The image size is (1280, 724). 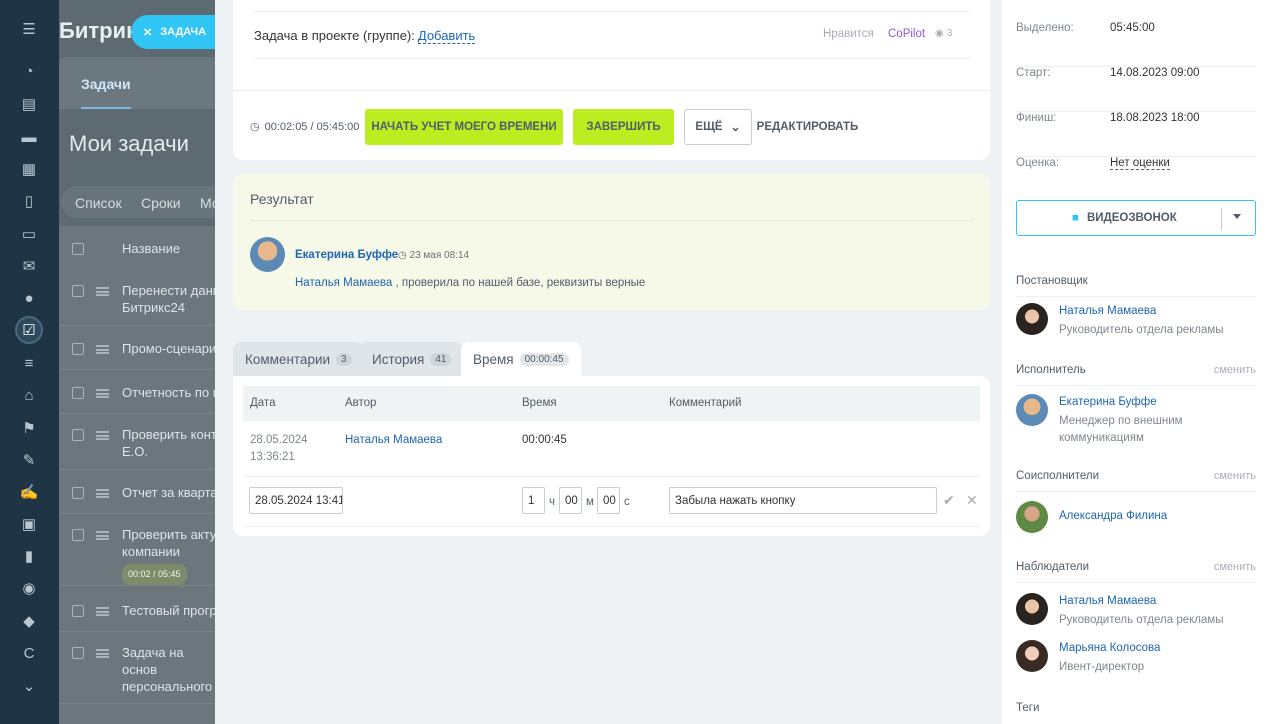 What do you see at coordinates (803, 500) in the screenshot?
I see `comment-input: Забыла нажать кнопку` at bounding box center [803, 500].